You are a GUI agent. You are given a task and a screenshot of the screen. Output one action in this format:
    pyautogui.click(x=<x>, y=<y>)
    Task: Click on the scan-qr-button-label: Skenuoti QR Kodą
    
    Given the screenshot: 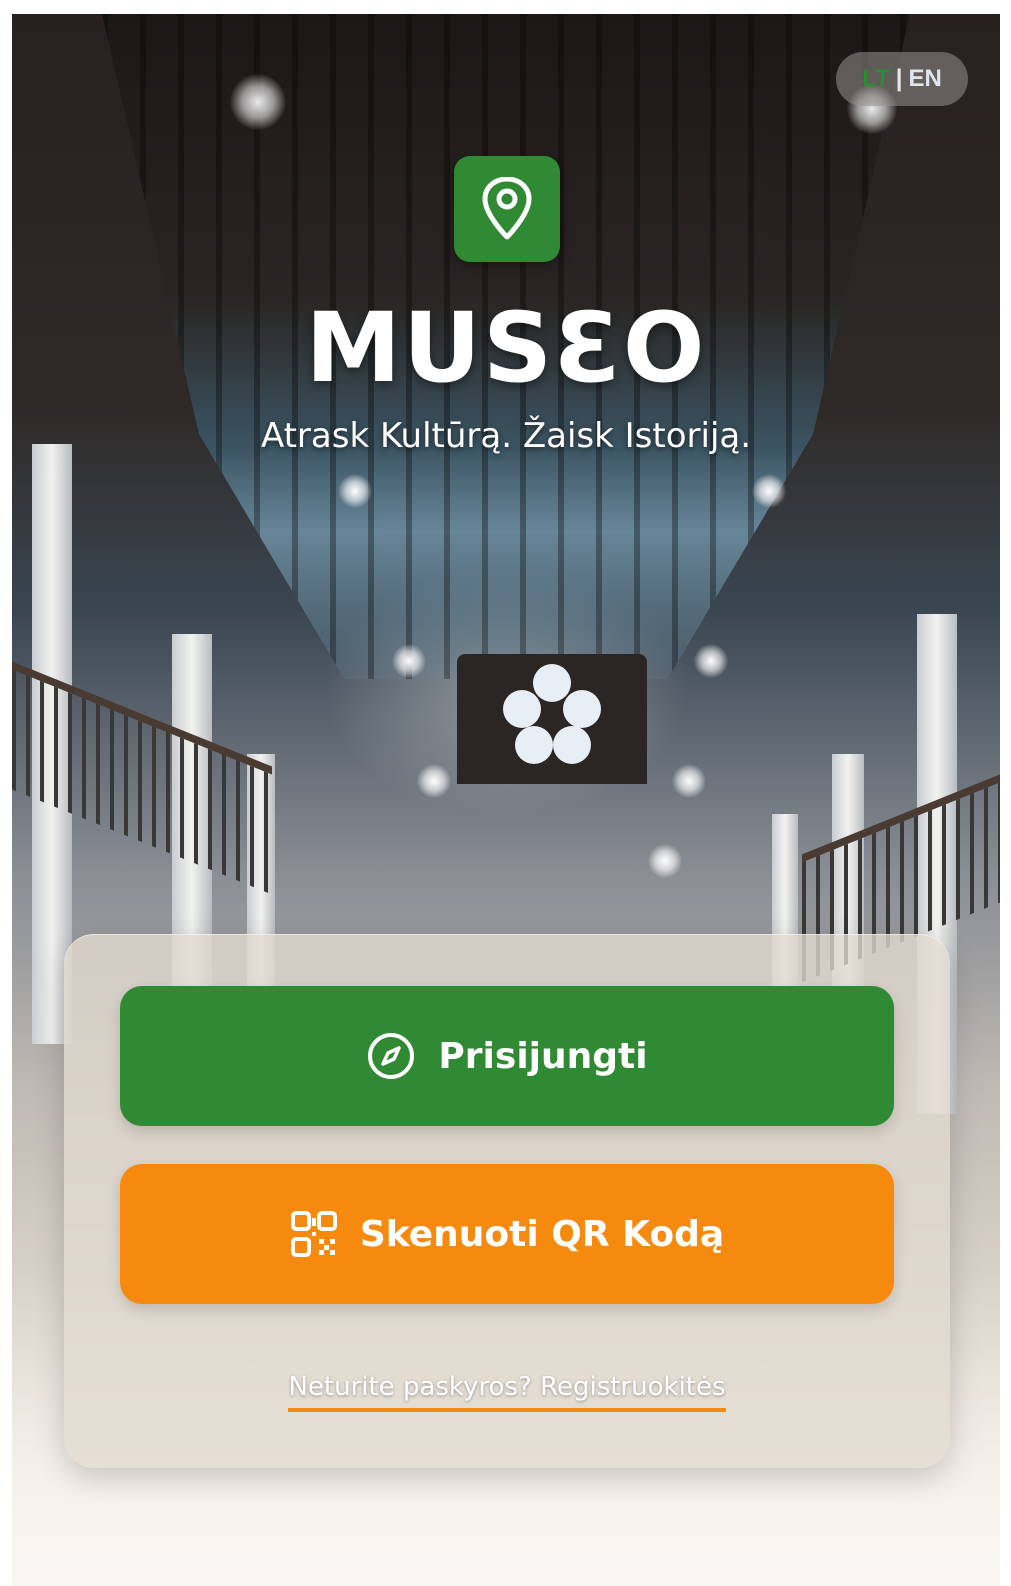 What is the action you would take?
    pyautogui.click(x=542, y=1234)
    